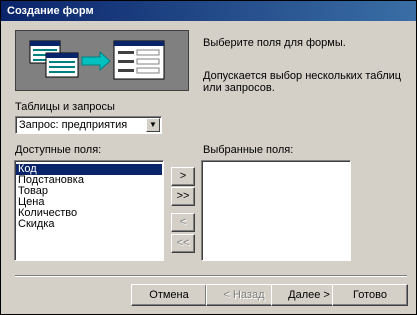 This screenshot has width=417, height=315. Describe the element at coordinates (183, 176) in the screenshot. I see `add-field-button: >` at that location.